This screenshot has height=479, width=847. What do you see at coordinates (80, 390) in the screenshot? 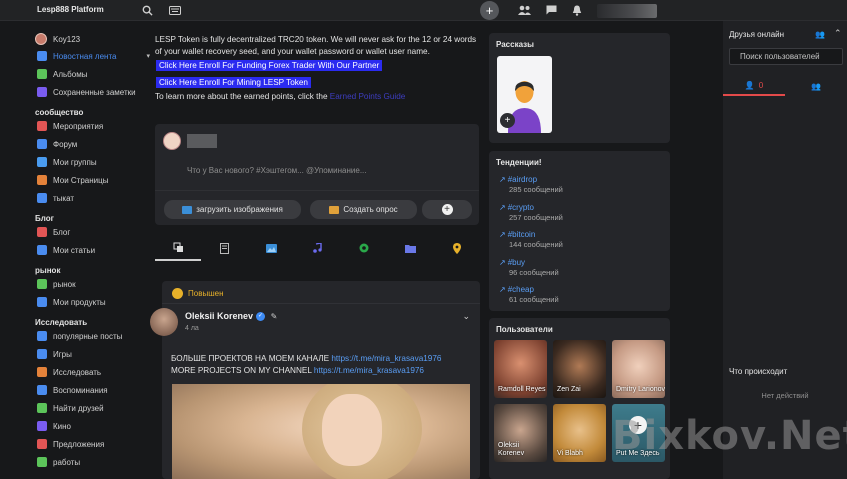
I see `sidebar-item-label: Воспоминания` at bounding box center [80, 390].